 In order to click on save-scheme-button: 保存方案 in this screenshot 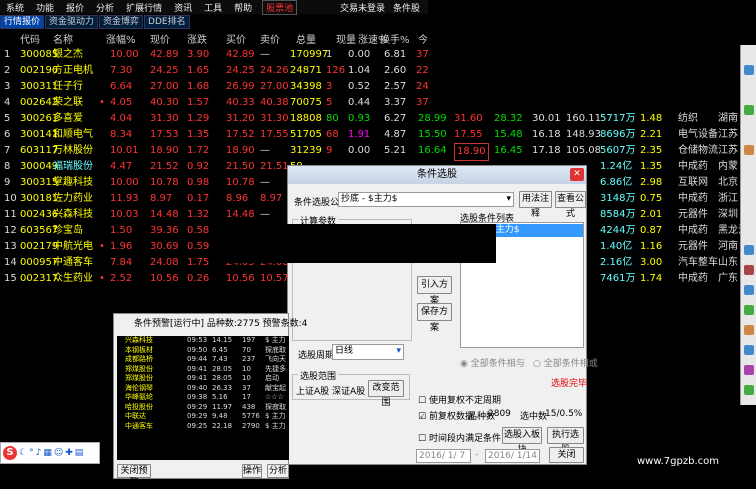, I will do `click(434, 318)`.